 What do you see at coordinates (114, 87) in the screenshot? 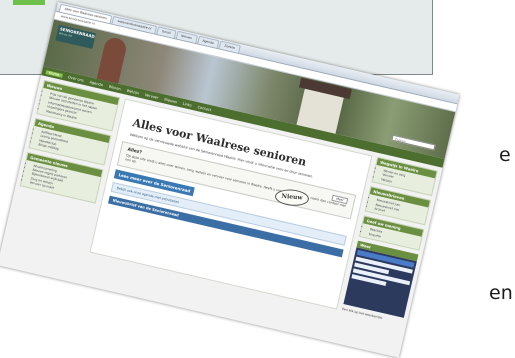
I see `nav-item: Wonen` at bounding box center [114, 87].